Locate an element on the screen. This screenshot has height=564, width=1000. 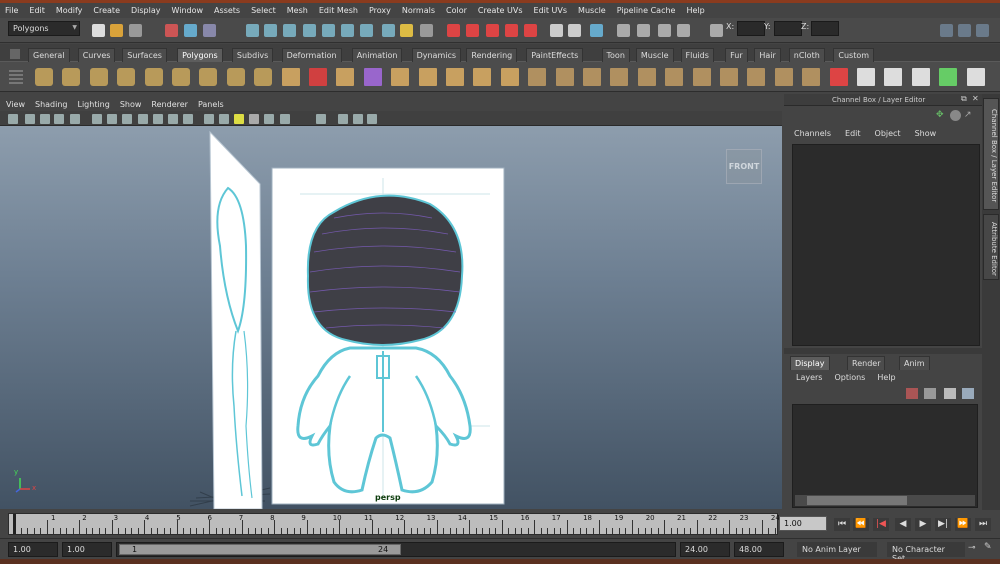
menu-color: Color is located at coordinates (456, 10).